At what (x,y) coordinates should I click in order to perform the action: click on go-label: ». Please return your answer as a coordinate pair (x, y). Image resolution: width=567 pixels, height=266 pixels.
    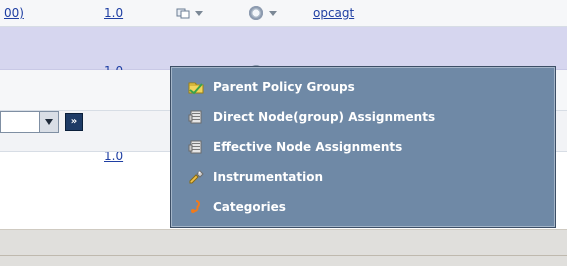
    Looking at the image, I should click on (74, 121).